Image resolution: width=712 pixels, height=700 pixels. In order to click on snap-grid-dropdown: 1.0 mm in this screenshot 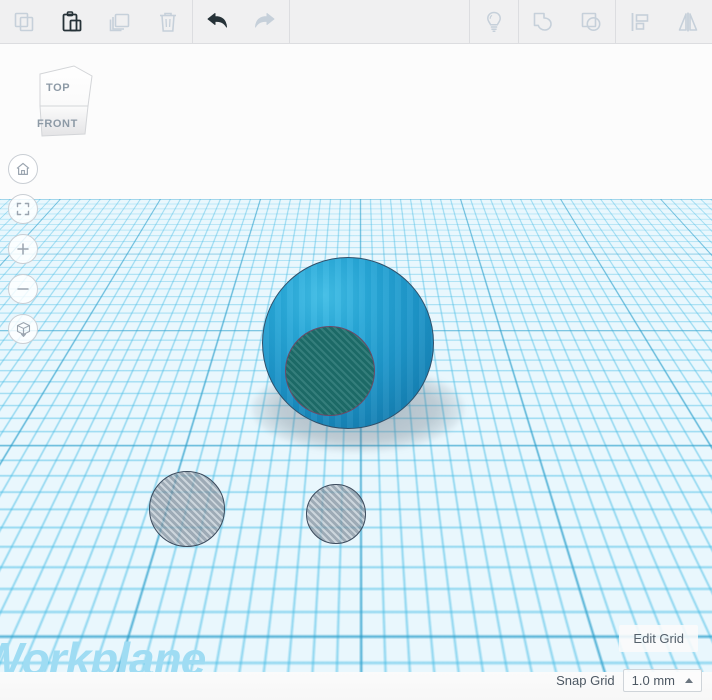, I will do `click(662, 680)`.